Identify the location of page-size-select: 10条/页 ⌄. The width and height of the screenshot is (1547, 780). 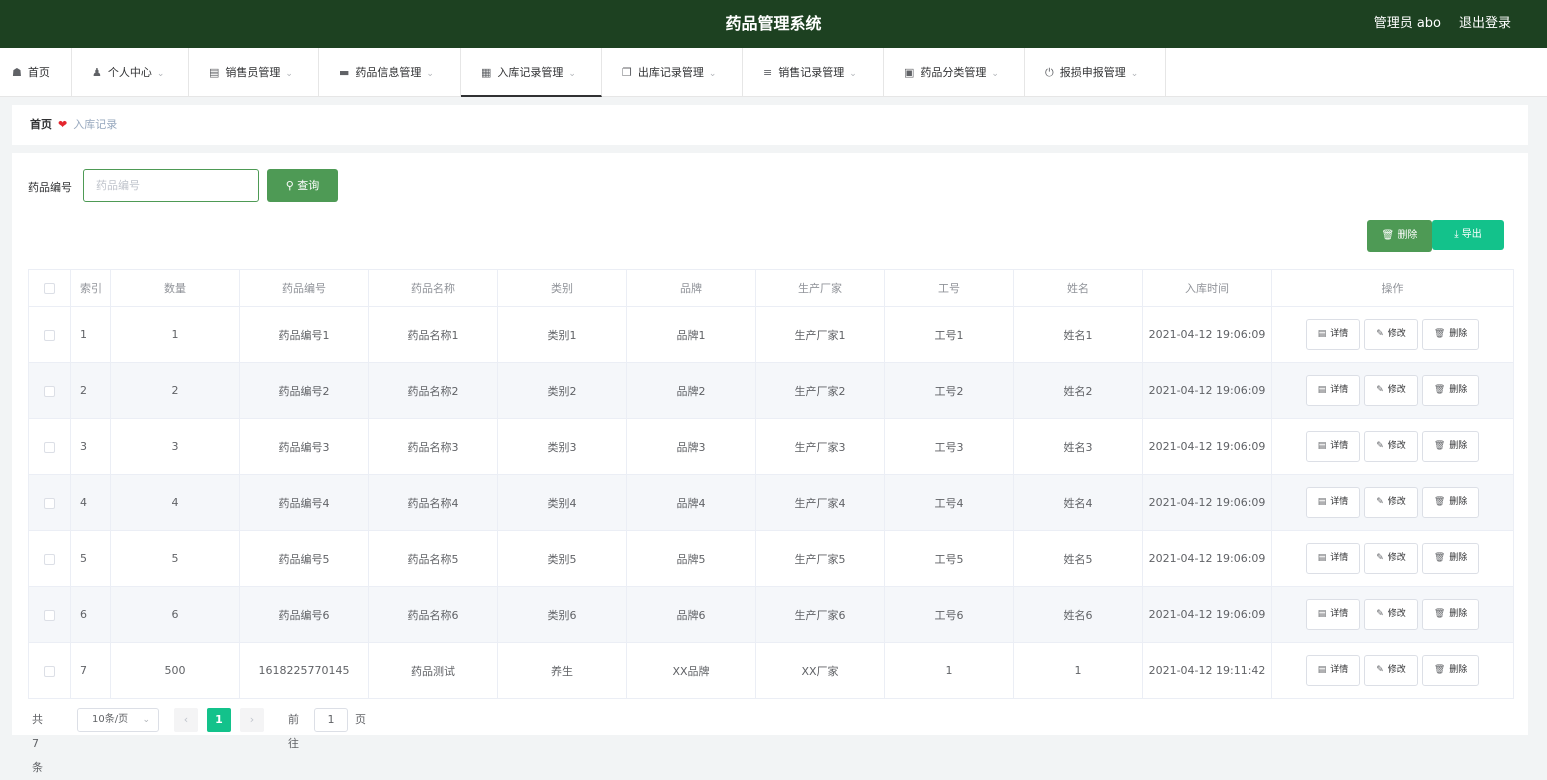
(118, 720).